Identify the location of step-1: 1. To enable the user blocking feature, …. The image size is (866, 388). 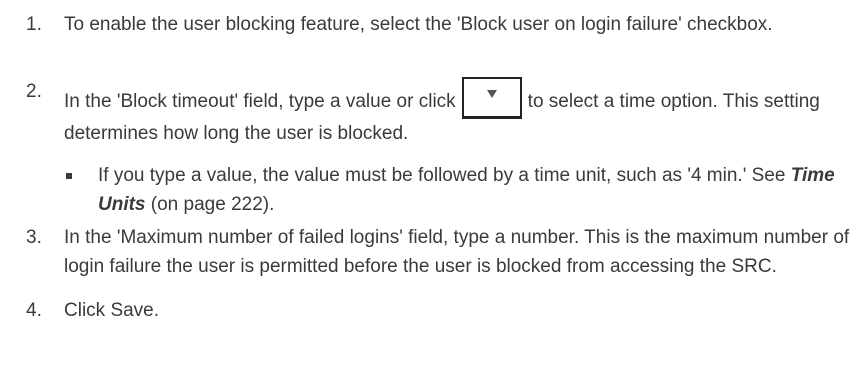
(433, 24).